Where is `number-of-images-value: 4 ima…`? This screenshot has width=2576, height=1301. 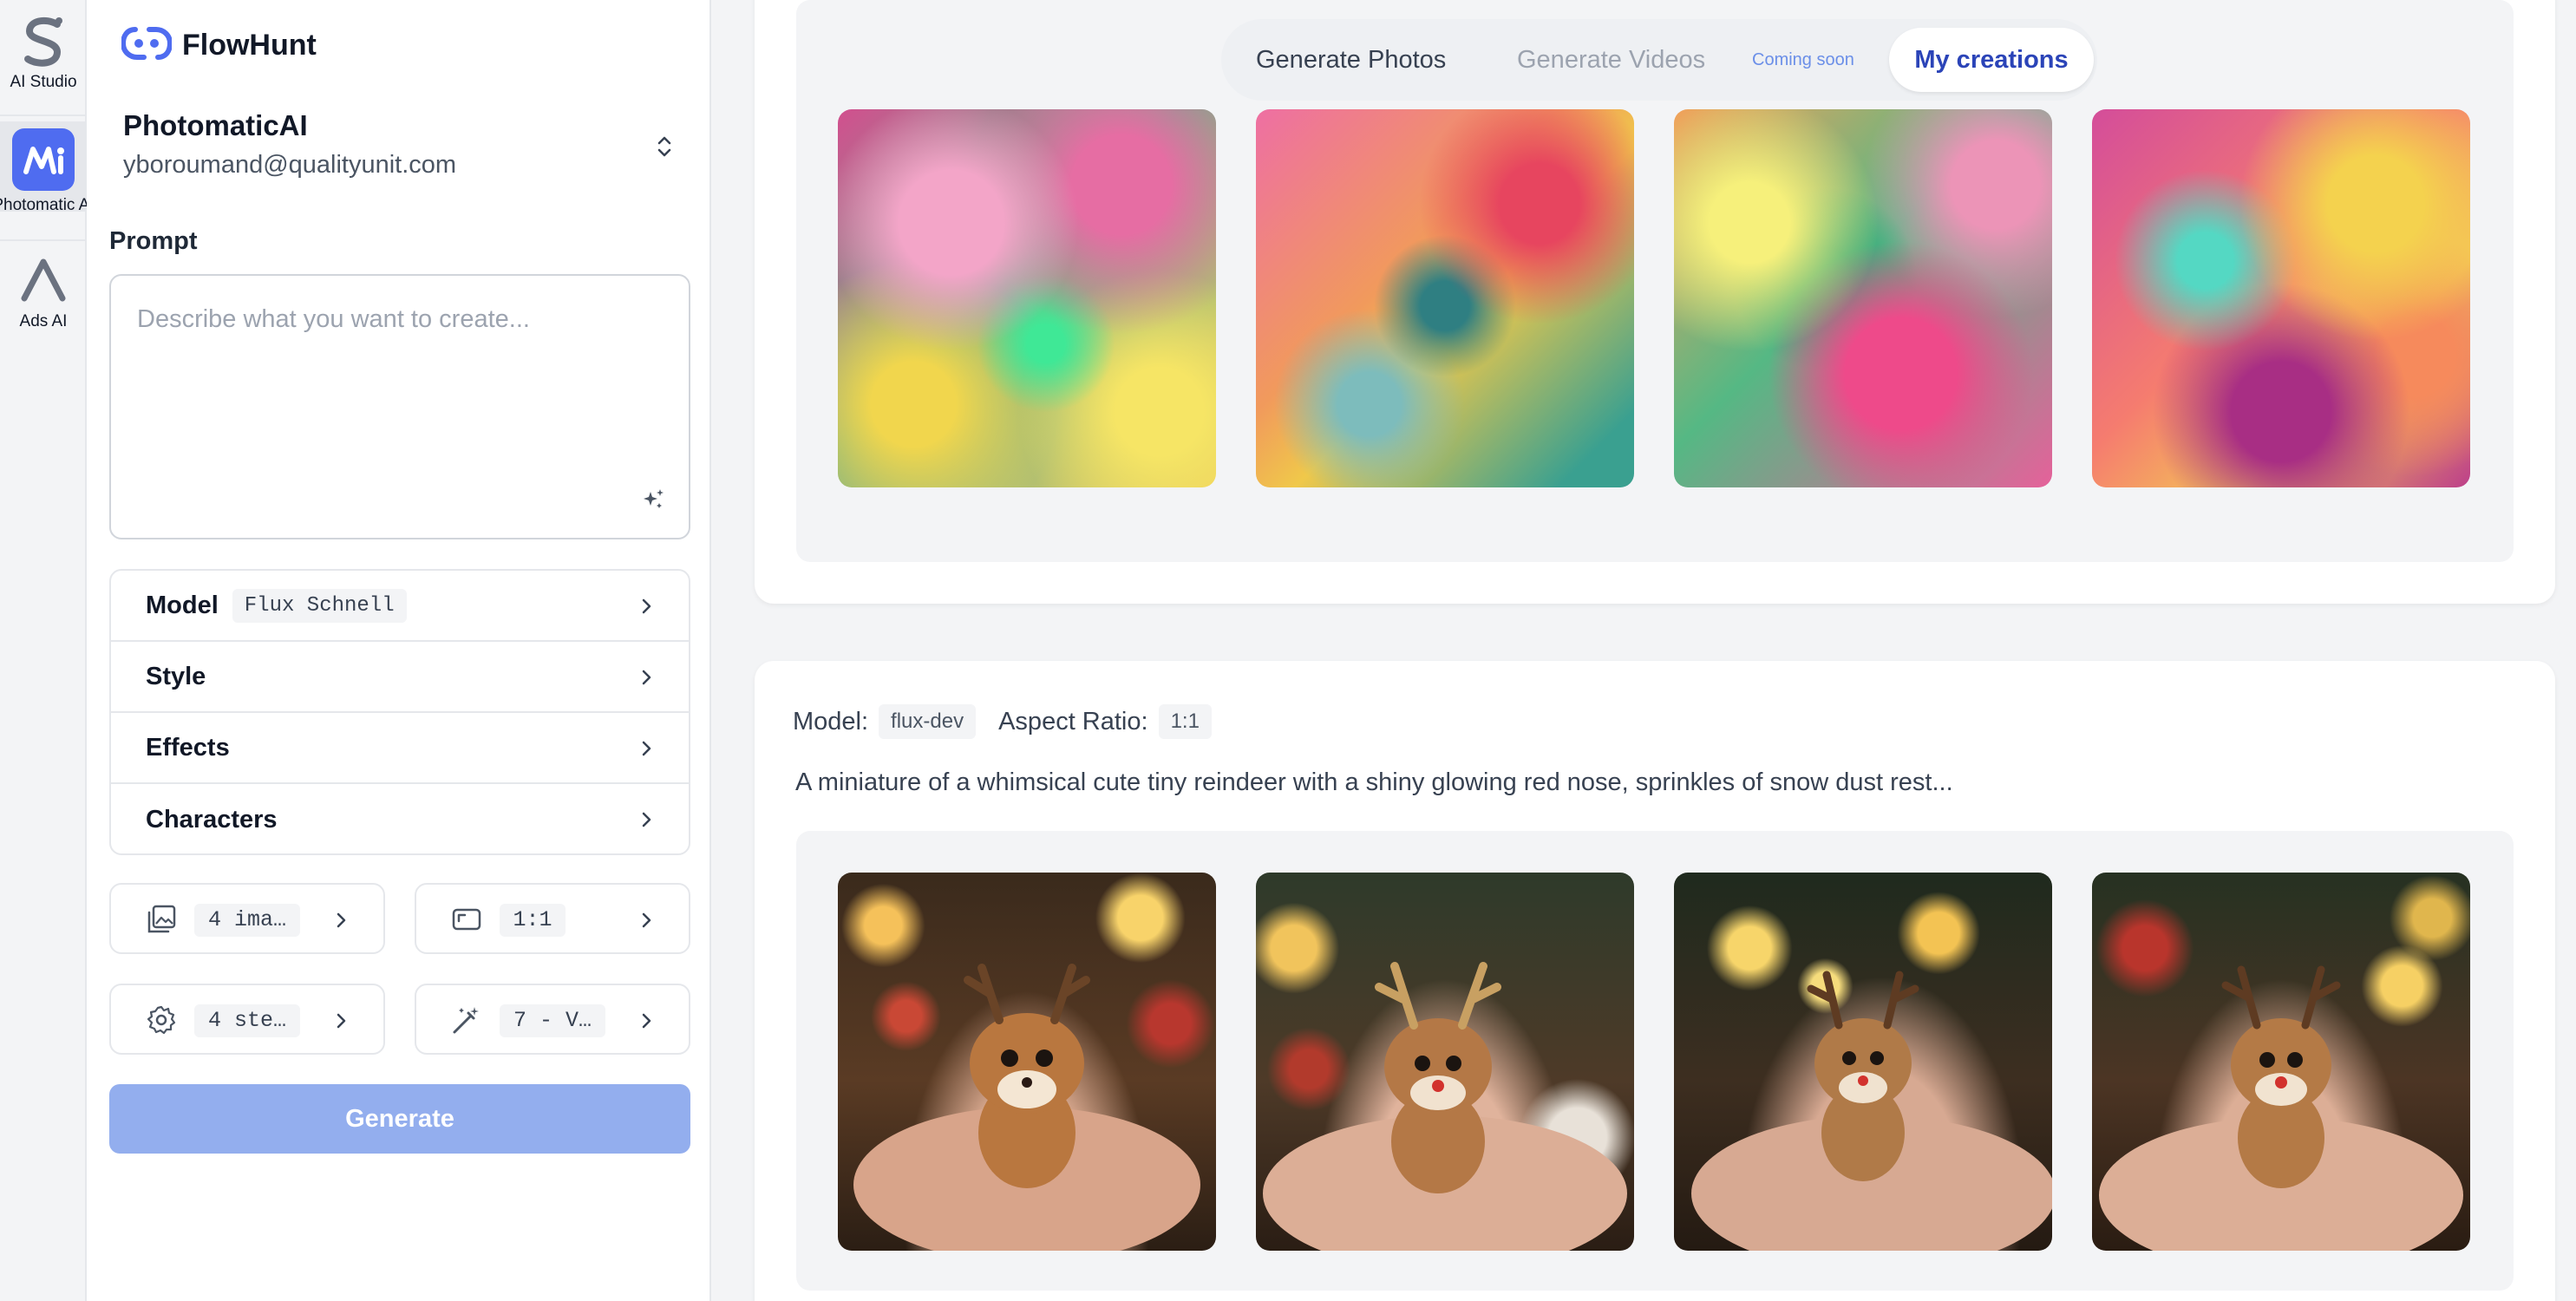
number-of-images-value: 4 ima… is located at coordinates (247, 920).